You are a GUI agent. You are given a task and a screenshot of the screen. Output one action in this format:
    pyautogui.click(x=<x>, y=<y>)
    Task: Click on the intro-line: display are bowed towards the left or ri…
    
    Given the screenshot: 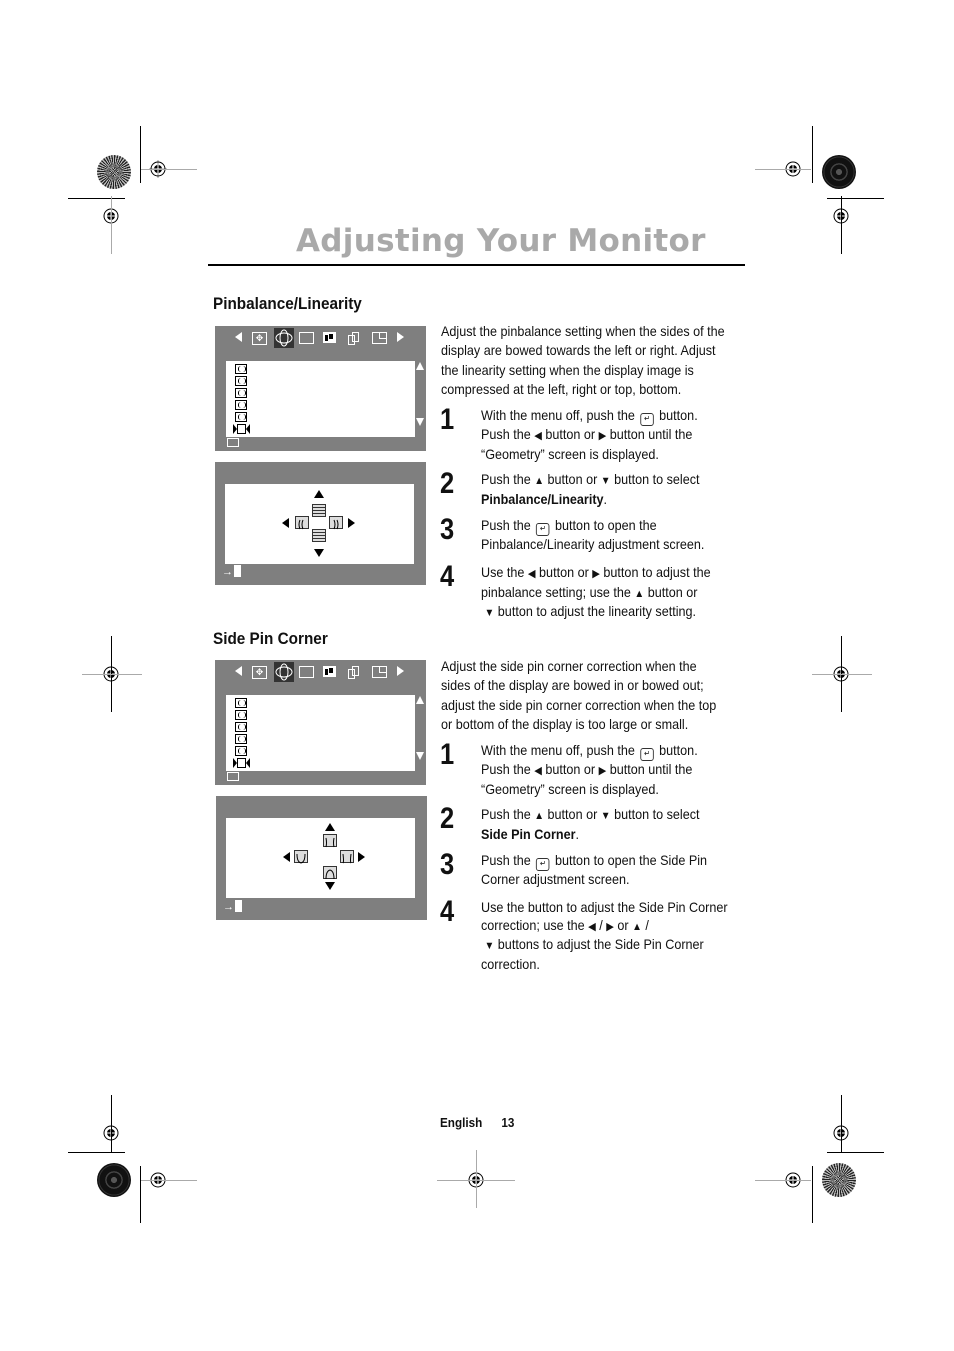 What is the action you would take?
    pyautogui.click(x=578, y=350)
    